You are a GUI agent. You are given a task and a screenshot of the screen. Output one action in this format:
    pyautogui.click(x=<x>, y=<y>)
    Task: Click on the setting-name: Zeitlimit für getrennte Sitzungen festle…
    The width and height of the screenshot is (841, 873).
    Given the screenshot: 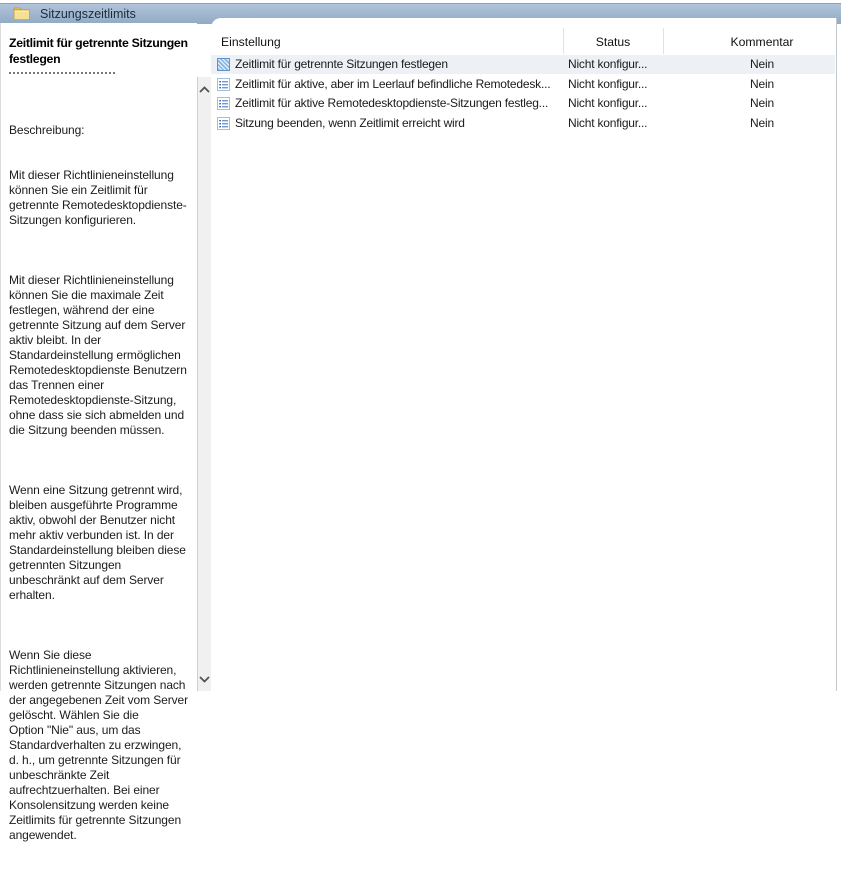 What is the action you would take?
    pyautogui.click(x=341, y=64)
    